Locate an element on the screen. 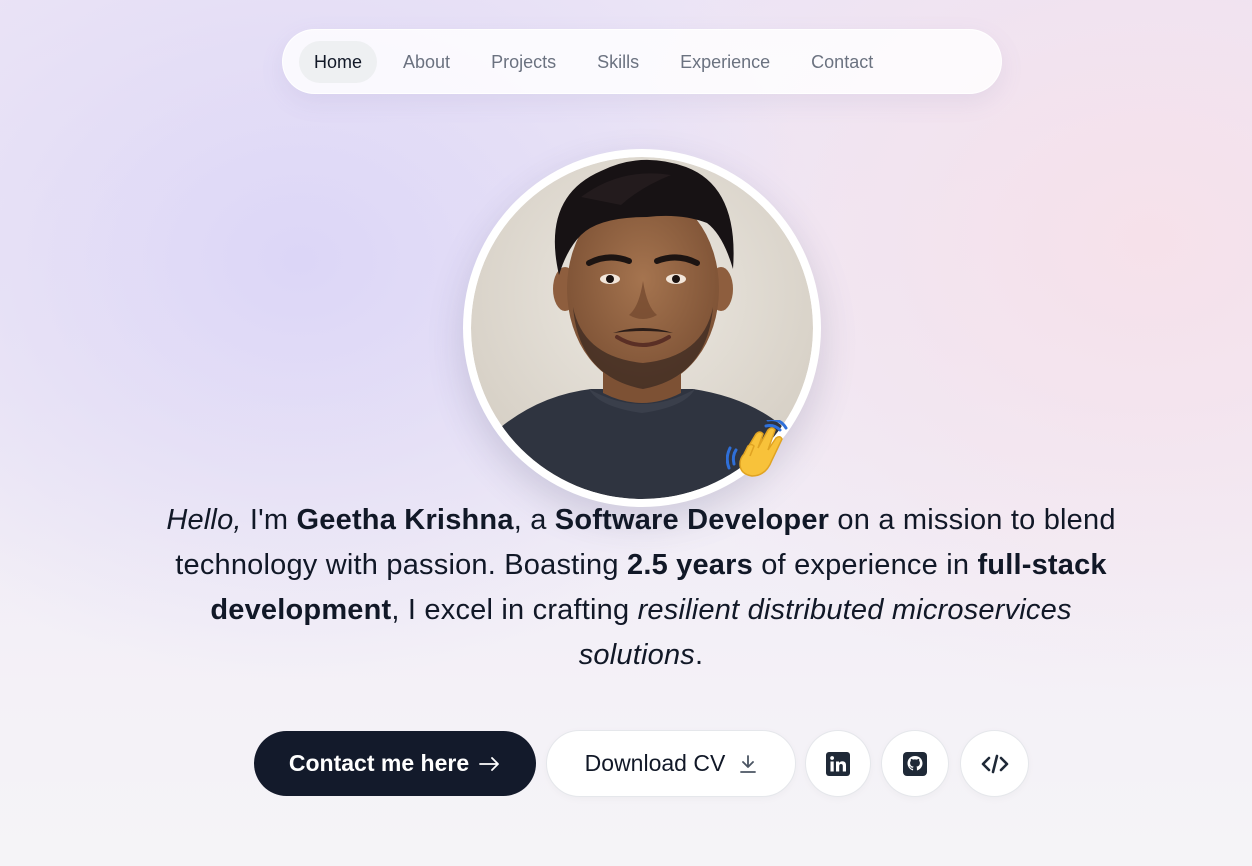 The image size is (1252, 866). intro-a: , a is located at coordinates (534, 520).